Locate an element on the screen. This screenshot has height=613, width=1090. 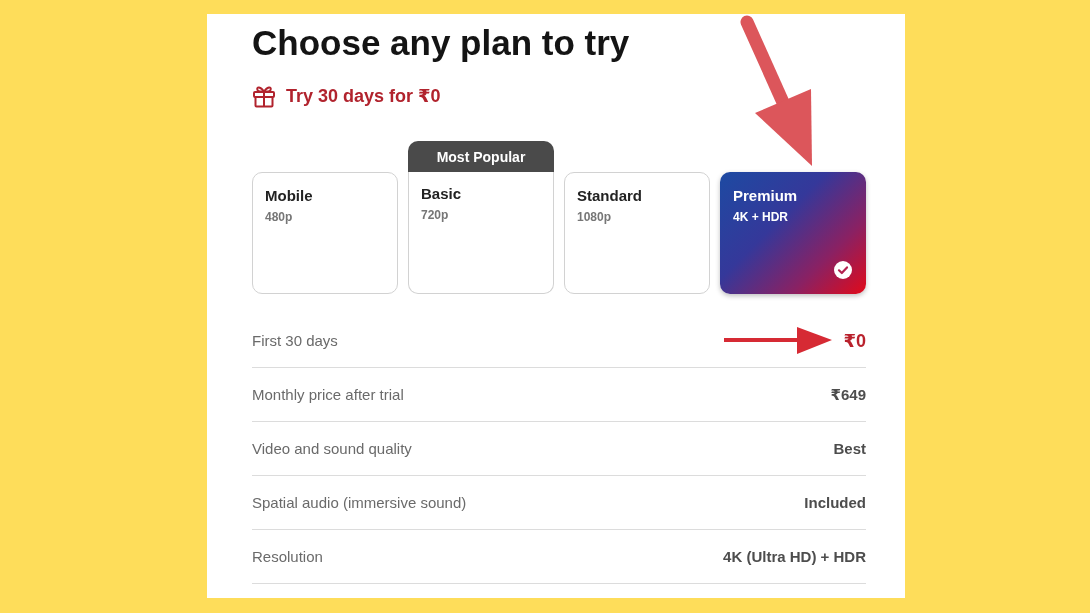
plan-card: Premium 4K + HDR is located at coordinates (793, 233).